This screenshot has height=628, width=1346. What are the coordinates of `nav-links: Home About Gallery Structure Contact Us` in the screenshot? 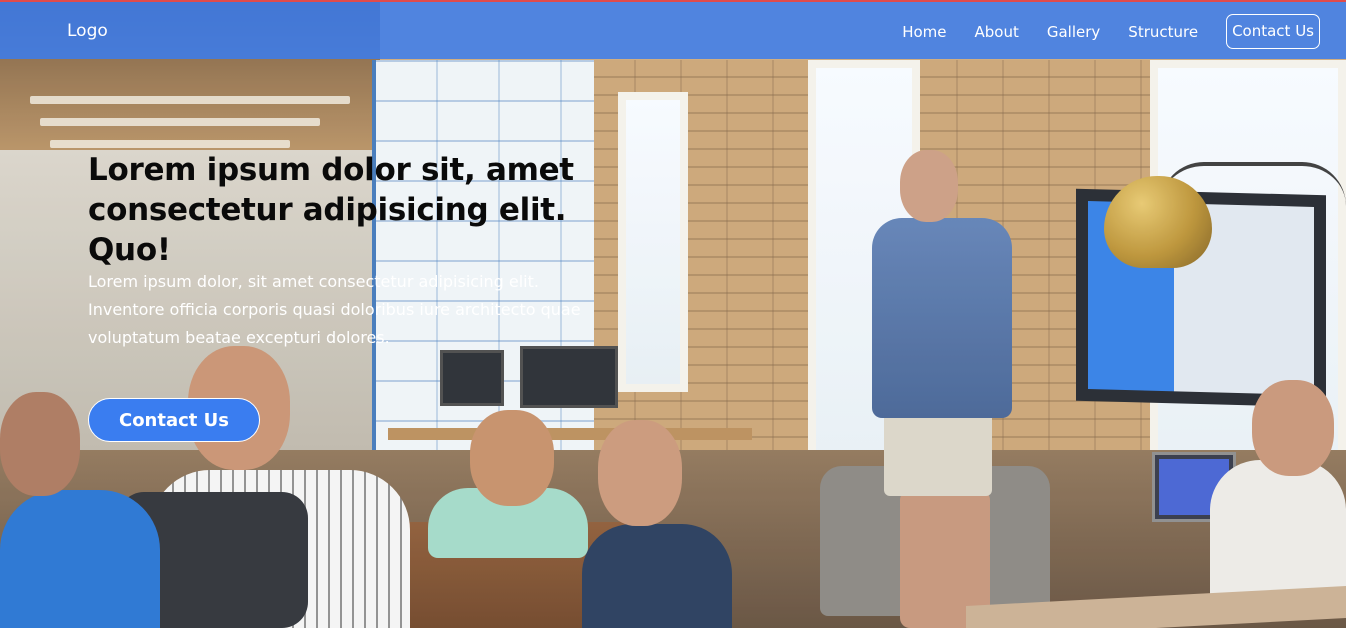 It's located at (1097, 31).